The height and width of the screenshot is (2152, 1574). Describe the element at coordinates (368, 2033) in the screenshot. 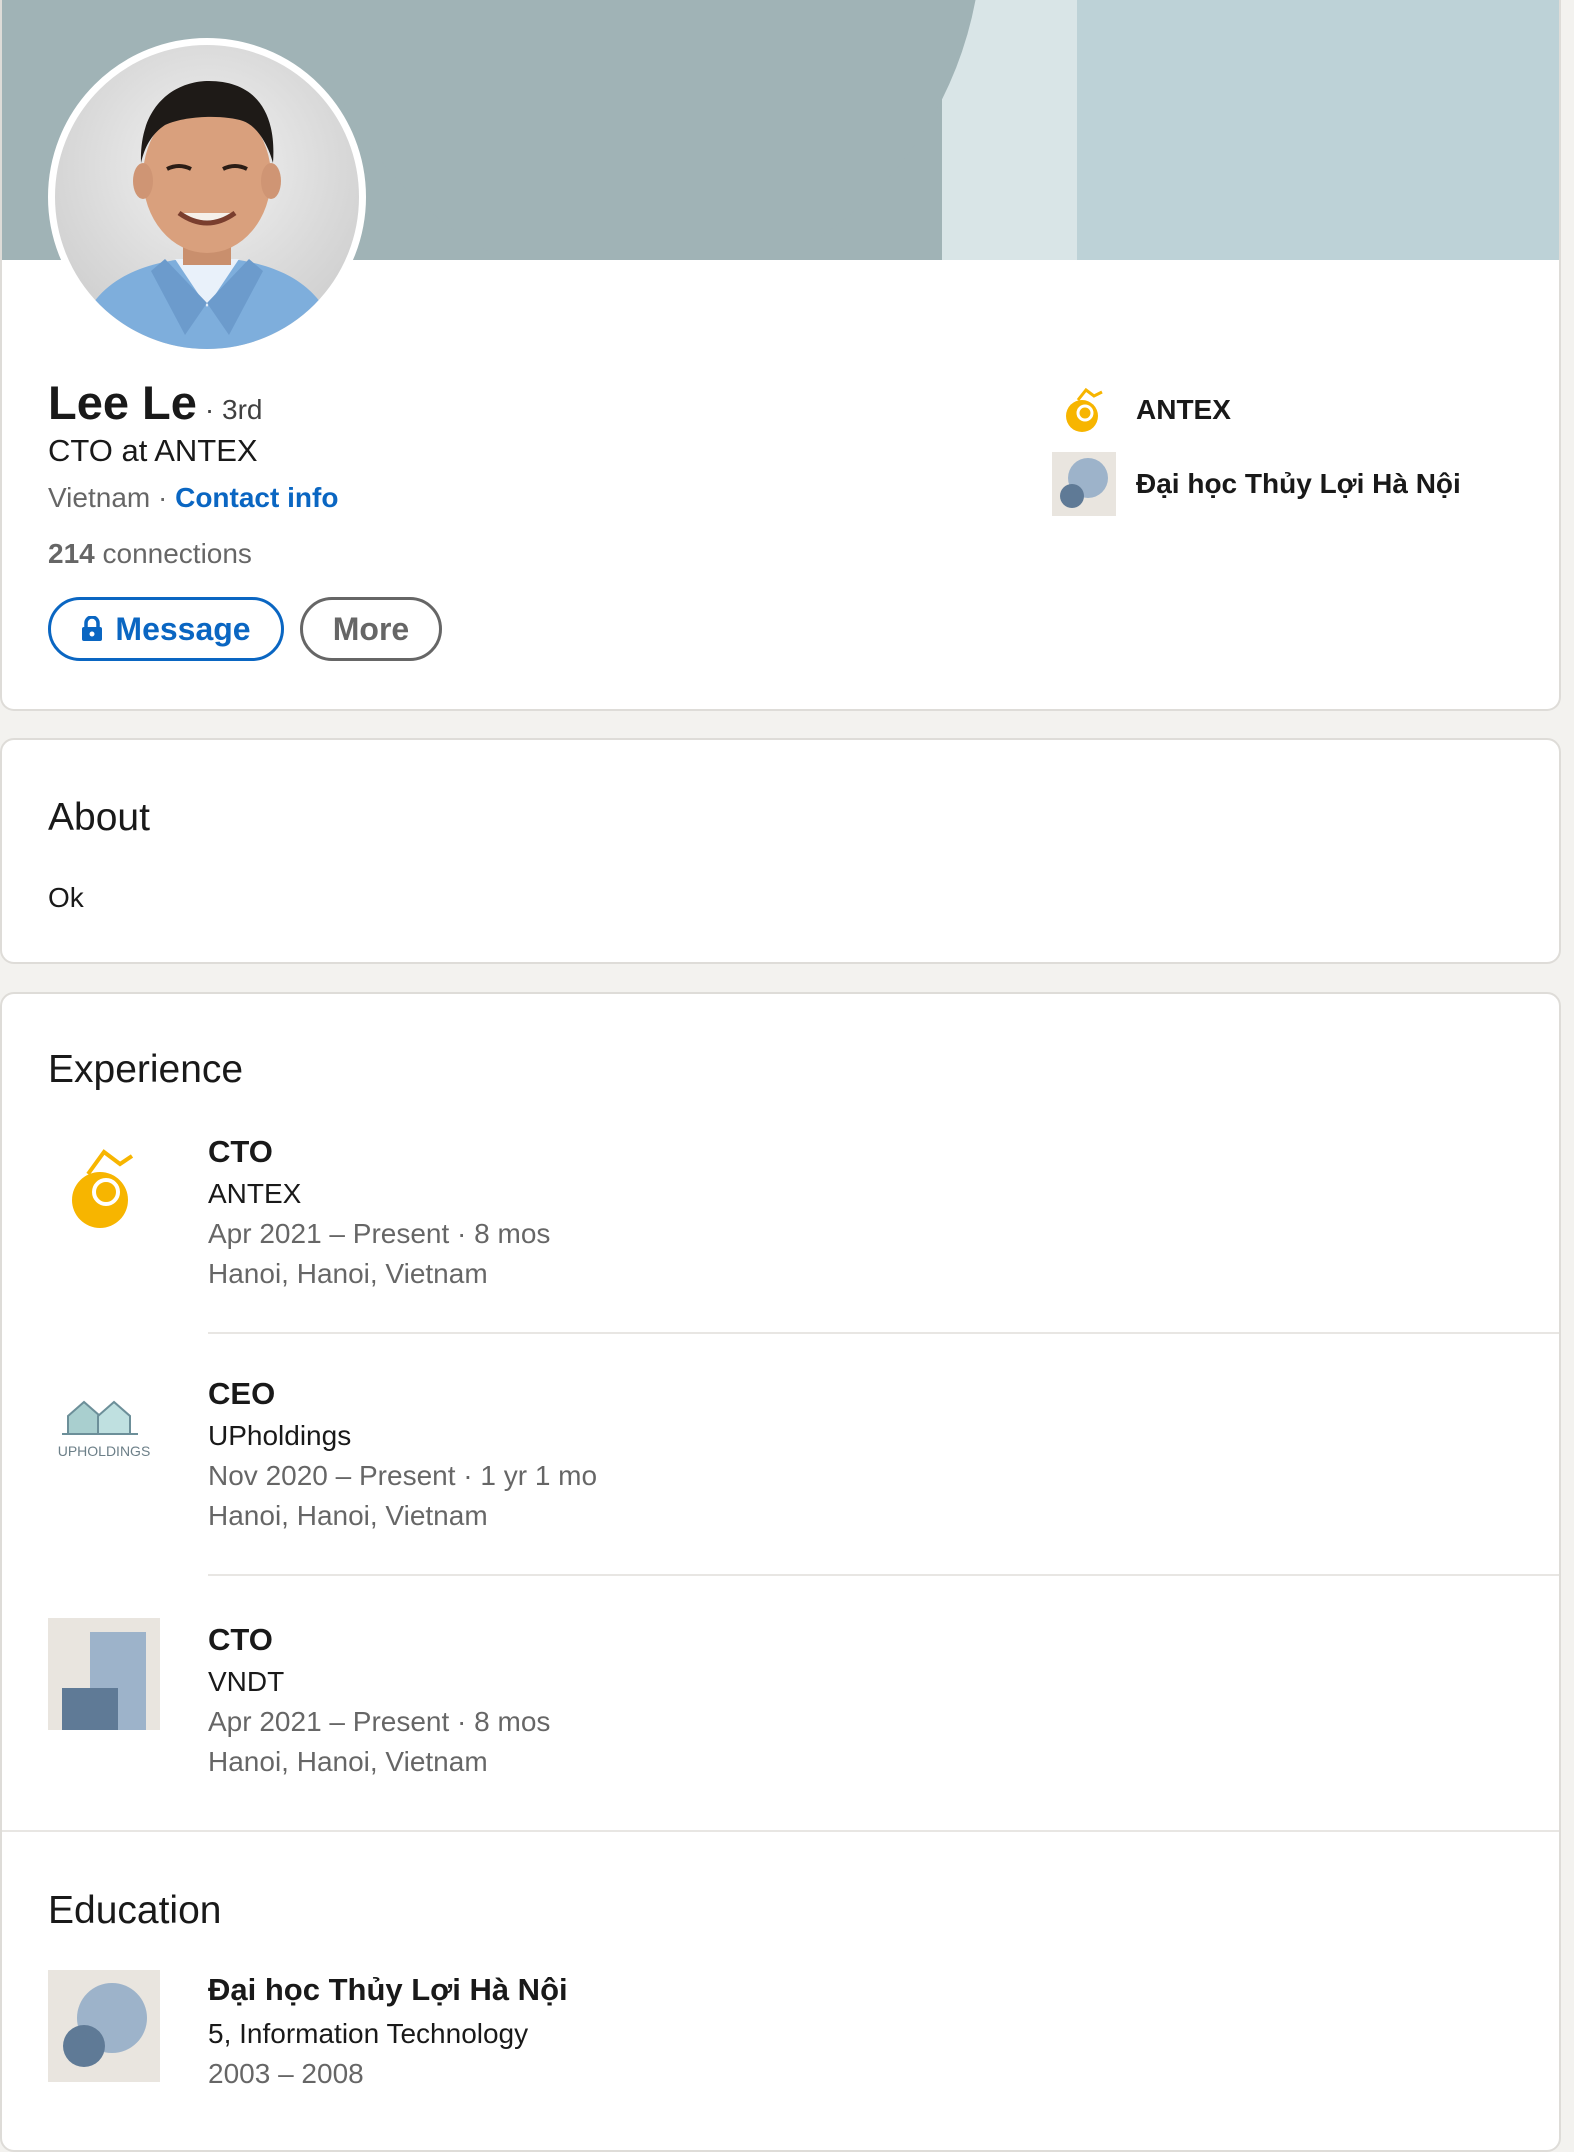

I see `education-degree: 5, Information Technology` at that location.